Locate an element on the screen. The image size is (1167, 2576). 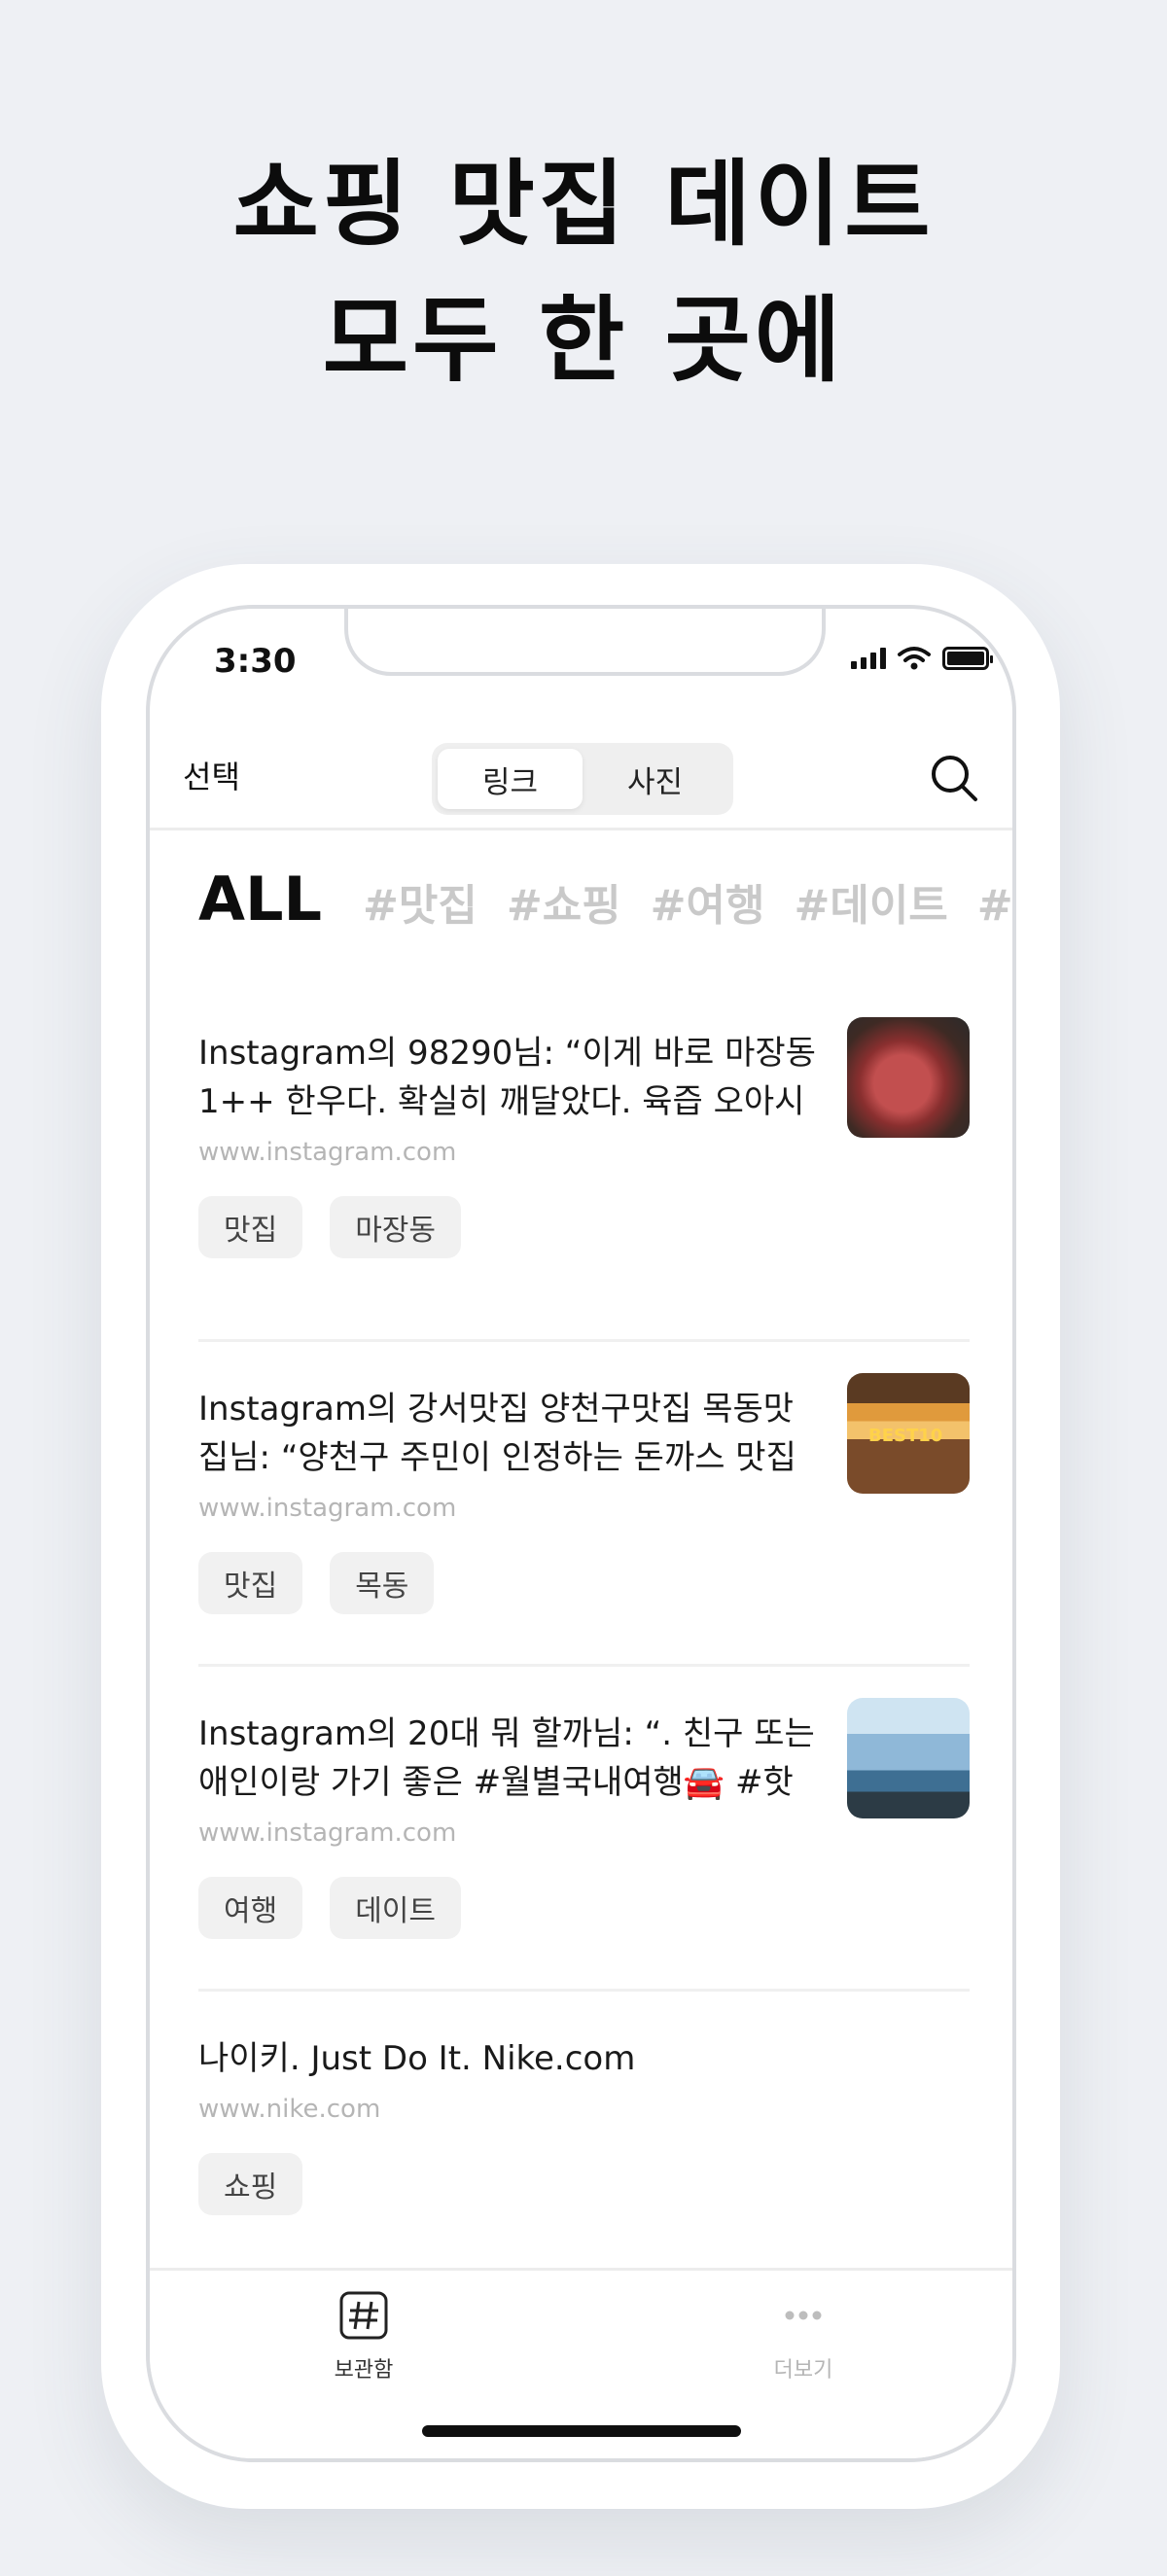
tag-filter-item: #쇼핑 is located at coordinates (564, 902).